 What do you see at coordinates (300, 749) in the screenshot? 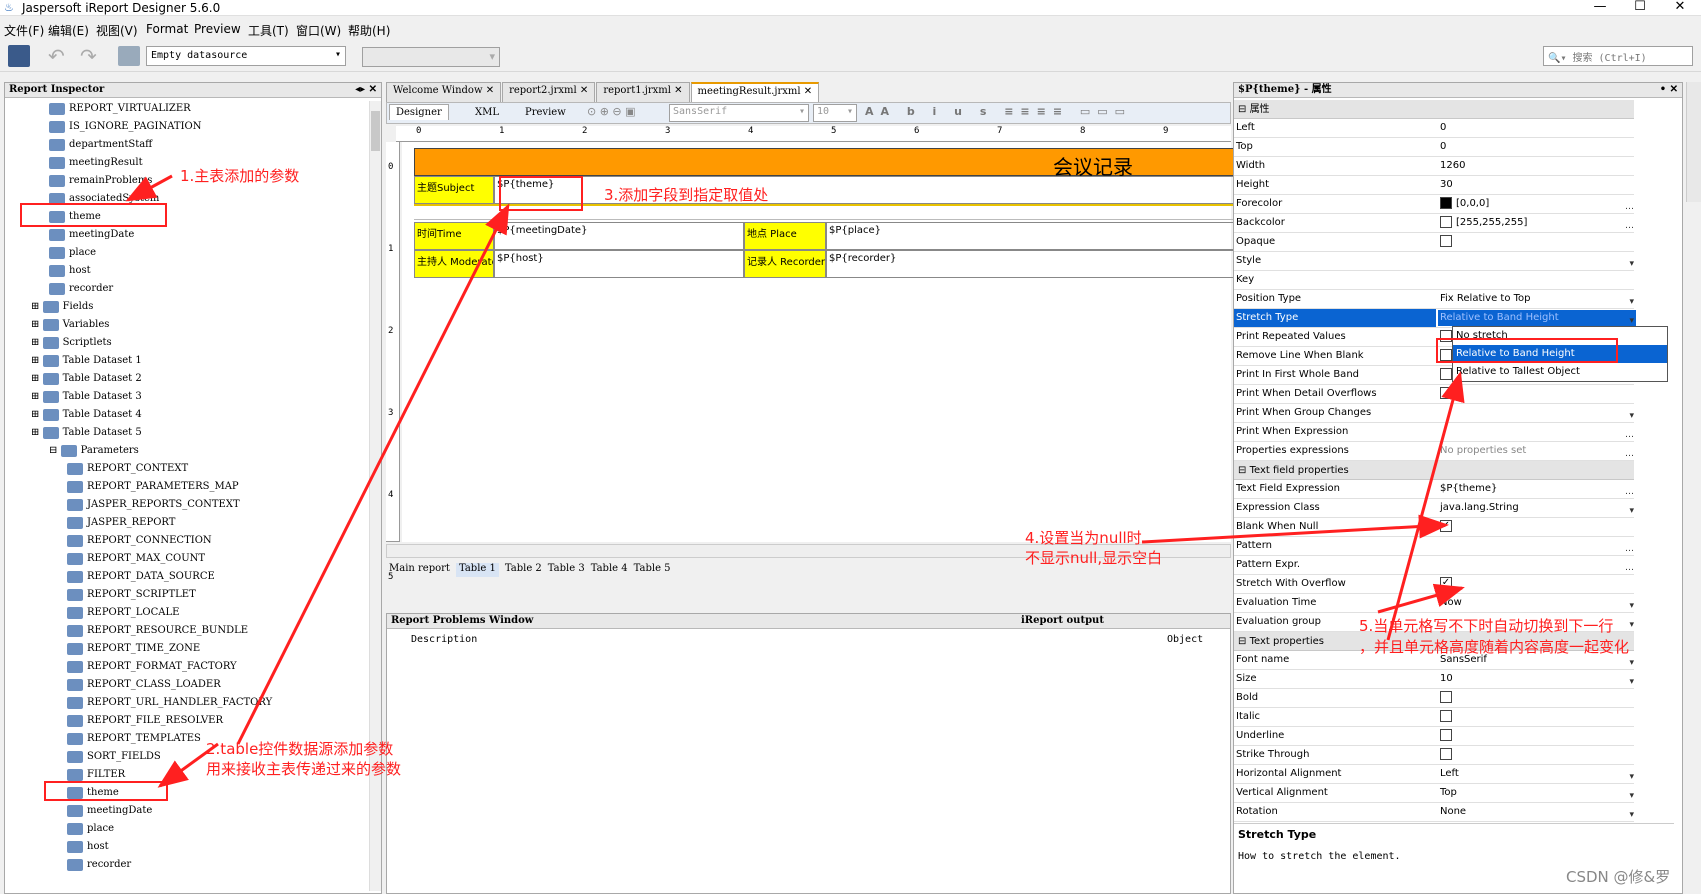
I see `annotation-2a: 2.table控件数据源添加参数` at bounding box center [300, 749].